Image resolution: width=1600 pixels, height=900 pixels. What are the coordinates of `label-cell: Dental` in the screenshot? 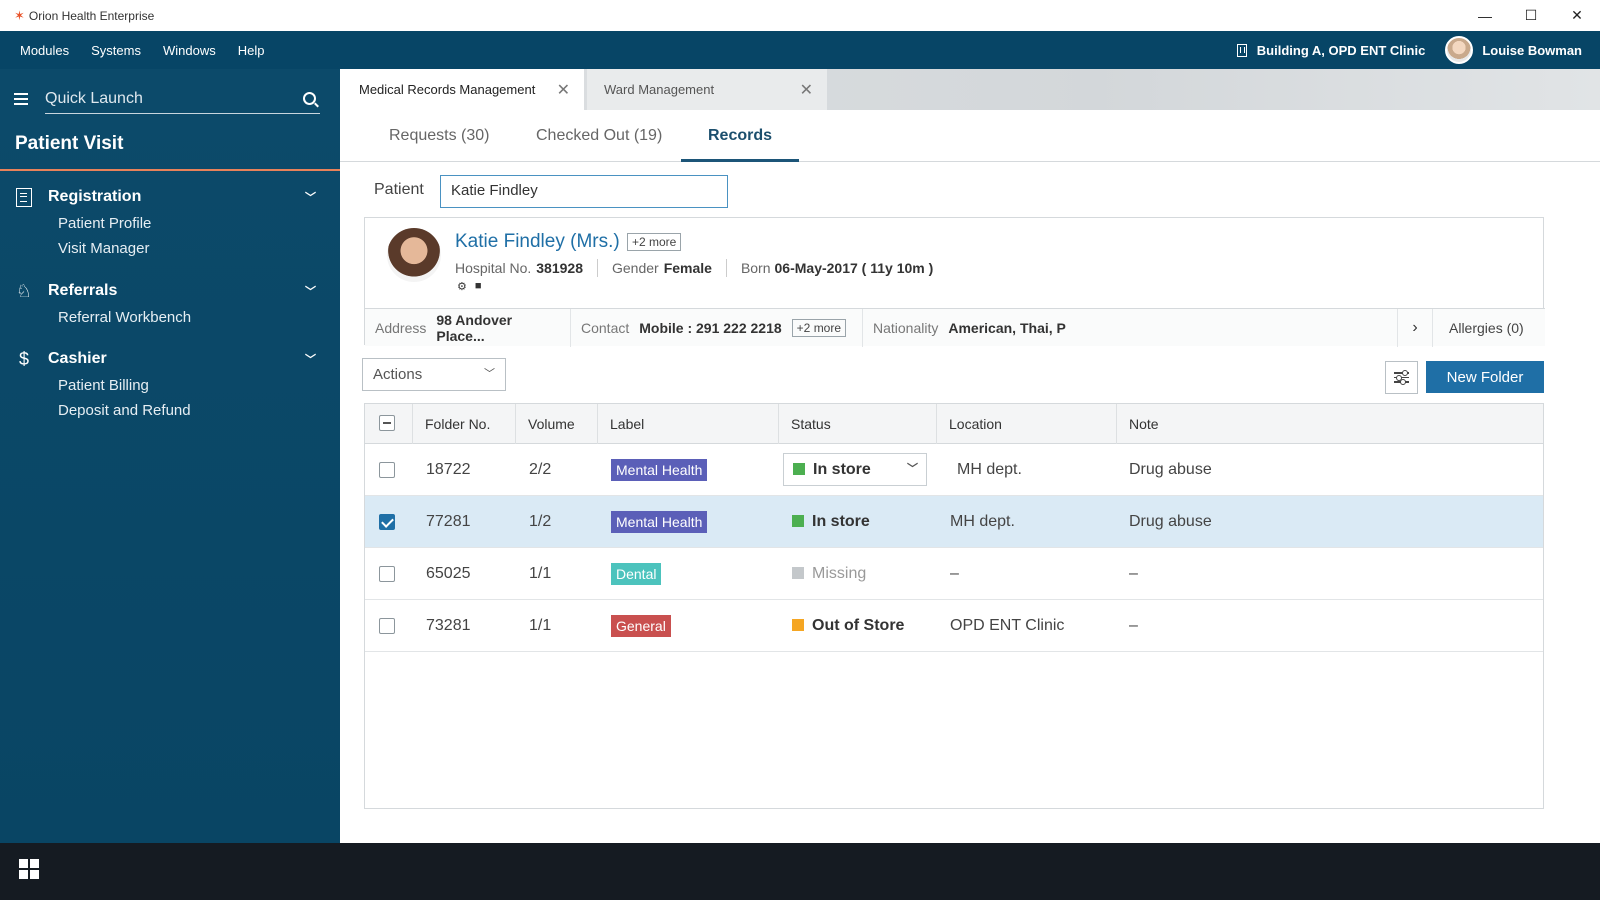 It's located at (636, 574).